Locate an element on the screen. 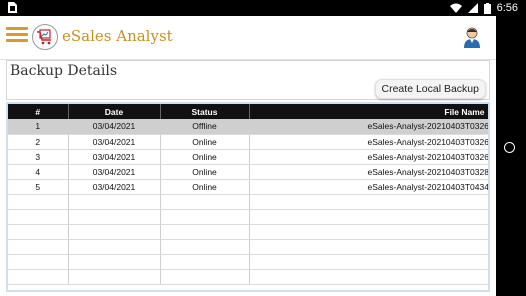  battery-icon is located at coordinates (487, 8).